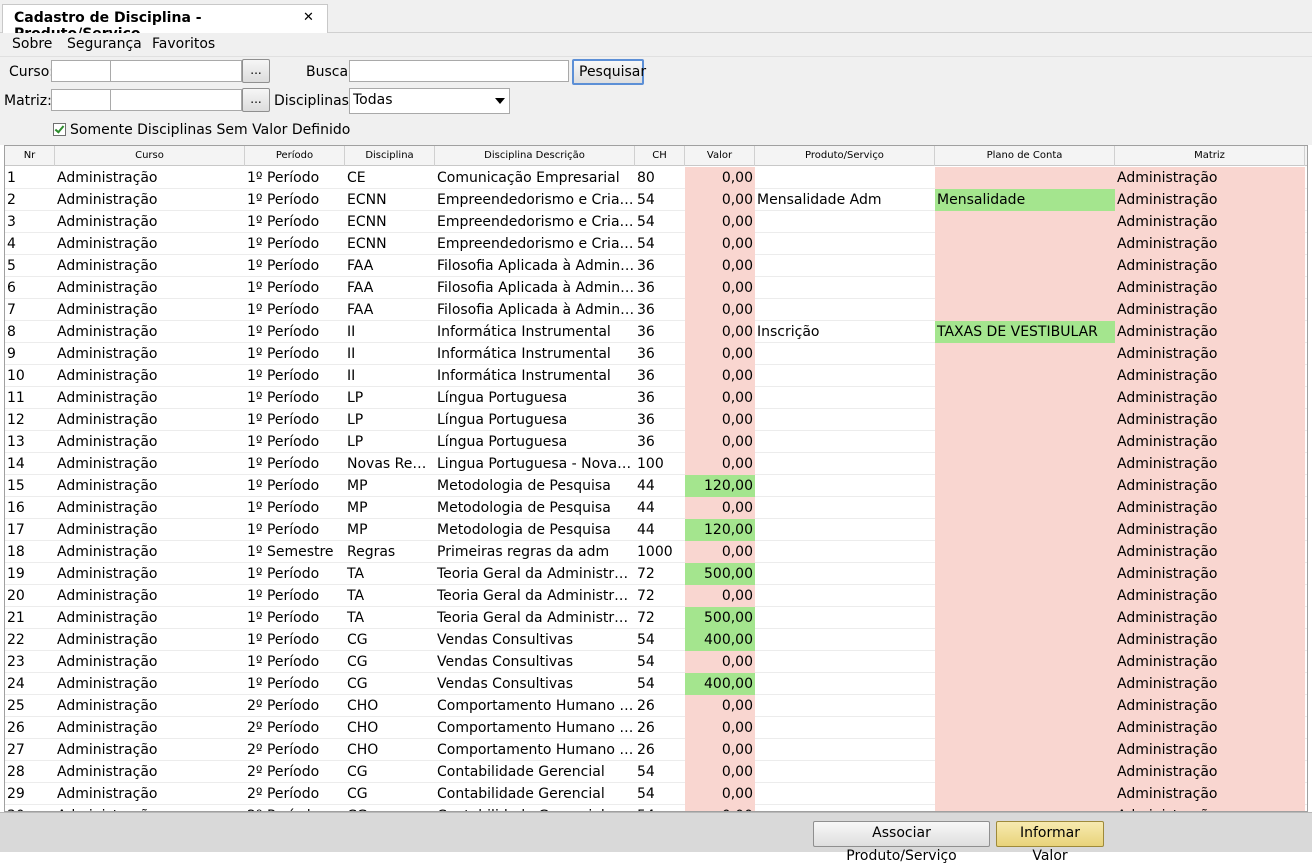 The height and width of the screenshot is (868, 1312). I want to click on cell-nr: 14, so click(16, 464).